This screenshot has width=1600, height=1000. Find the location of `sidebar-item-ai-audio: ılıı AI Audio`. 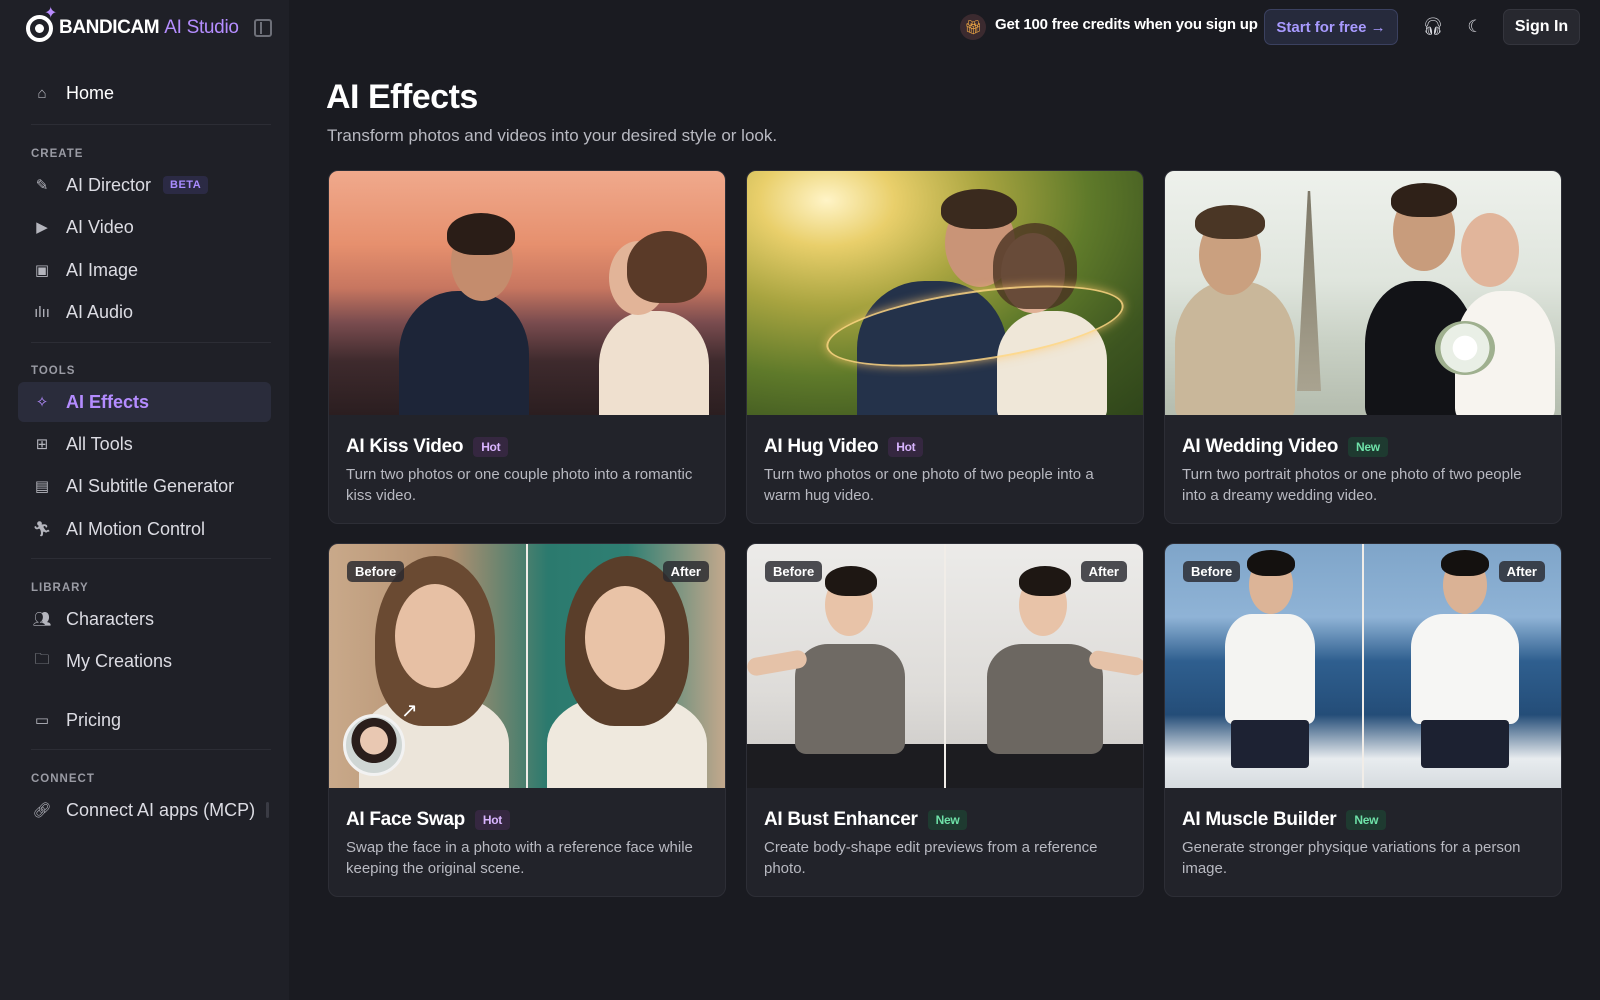

sidebar-item-ai-audio: ılıı AI Audio is located at coordinates (144, 312).